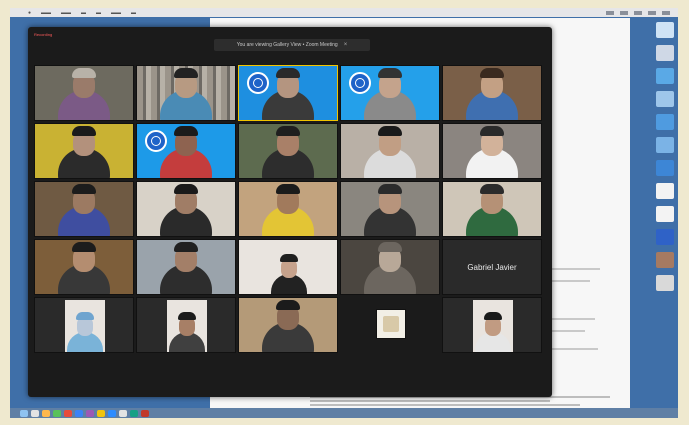 Image resolution: width=689 pixels, height=425 pixels. Describe the element at coordinates (346, 45) in the screenshot. I see `close-icon: ×` at that location.